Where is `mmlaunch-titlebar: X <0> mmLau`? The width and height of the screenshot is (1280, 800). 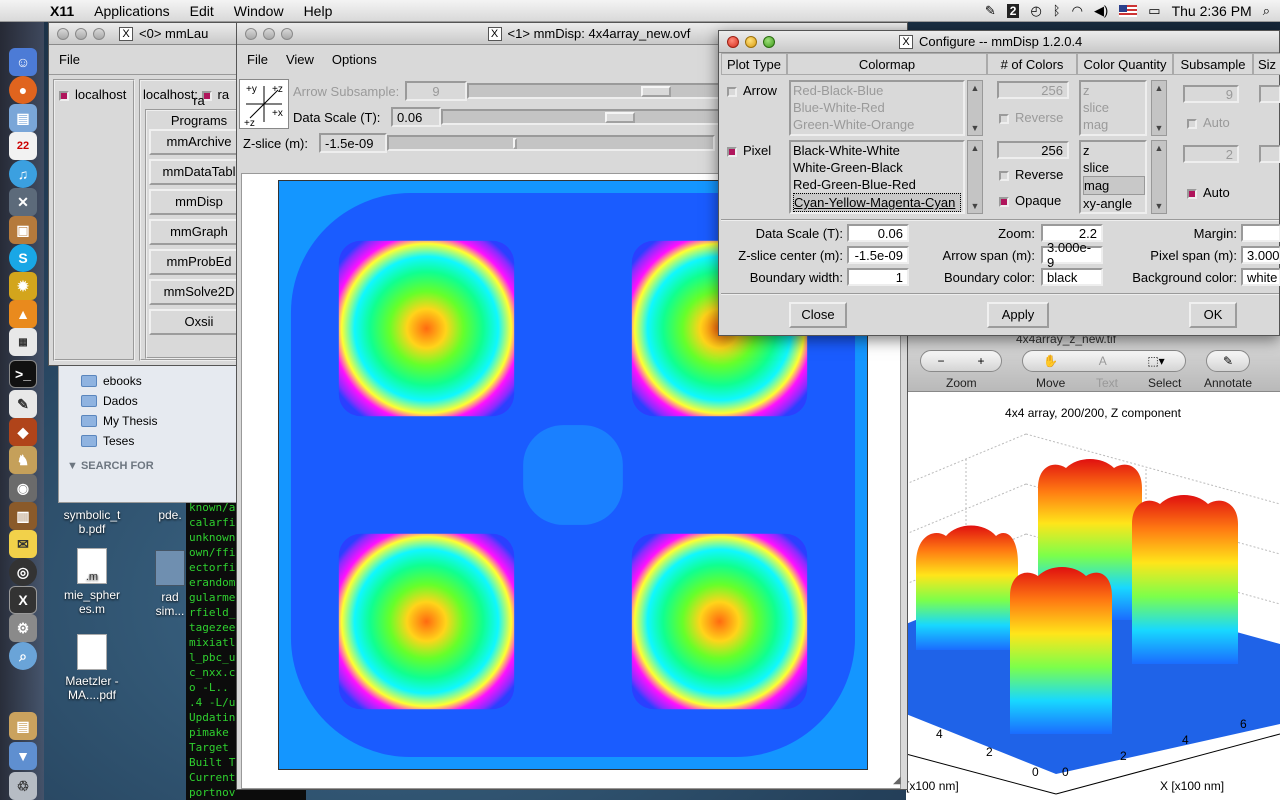 mmlaunch-titlebar: X <0> mmLau is located at coordinates (148, 34).